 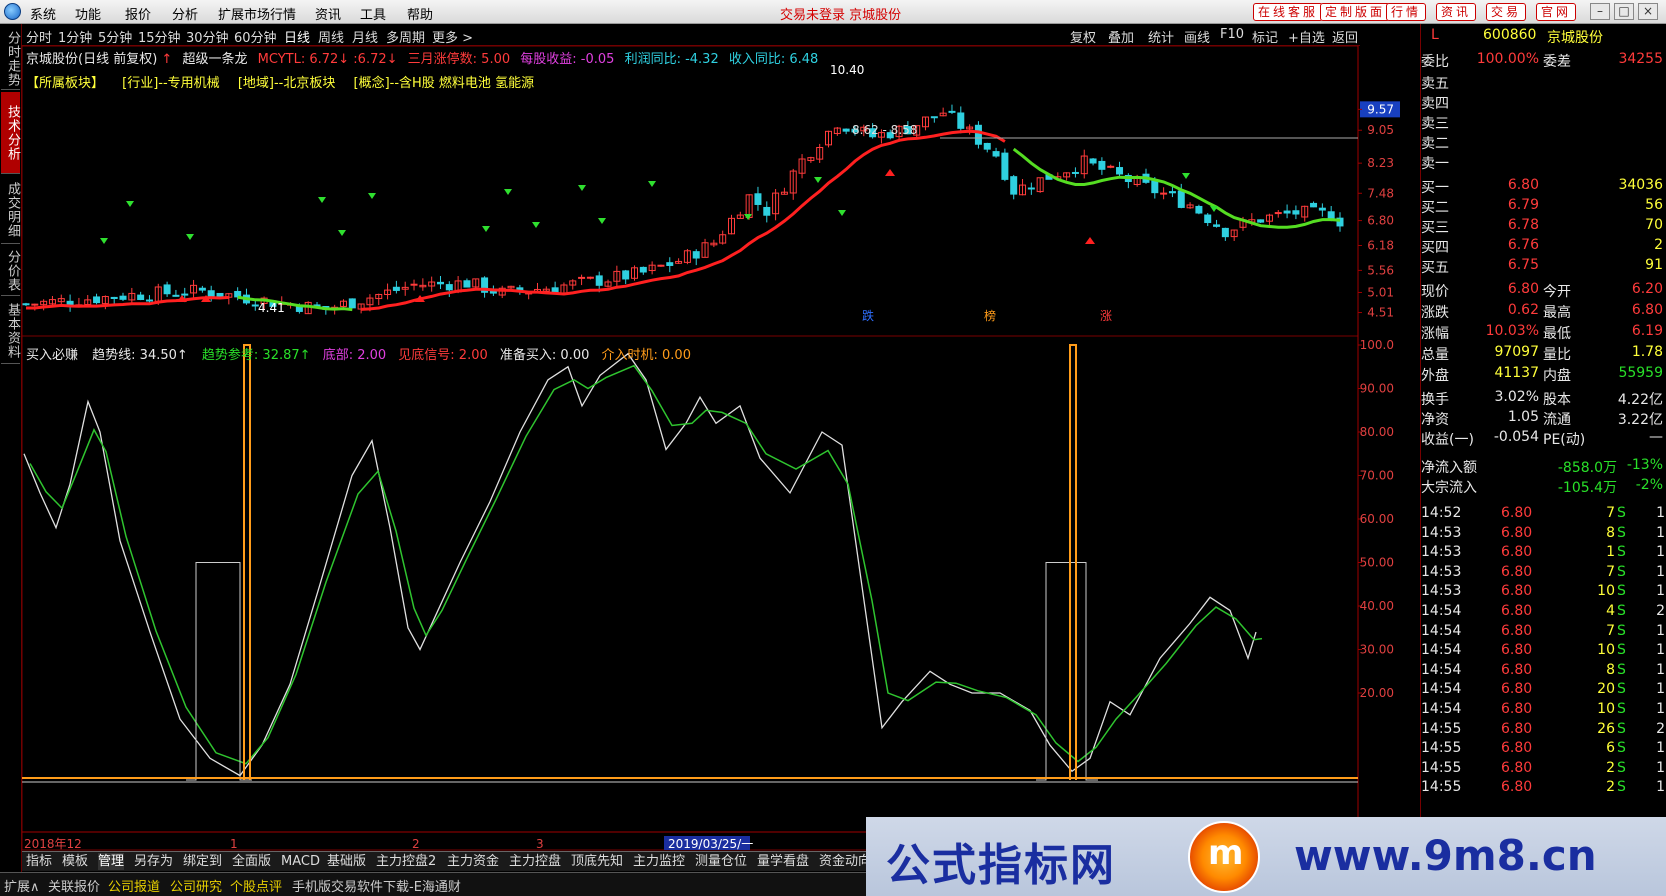 What do you see at coordinates (1380, 270) in the screenshot?
I see `price-axis-label: 5.56` at bounding box center [1380, 270].